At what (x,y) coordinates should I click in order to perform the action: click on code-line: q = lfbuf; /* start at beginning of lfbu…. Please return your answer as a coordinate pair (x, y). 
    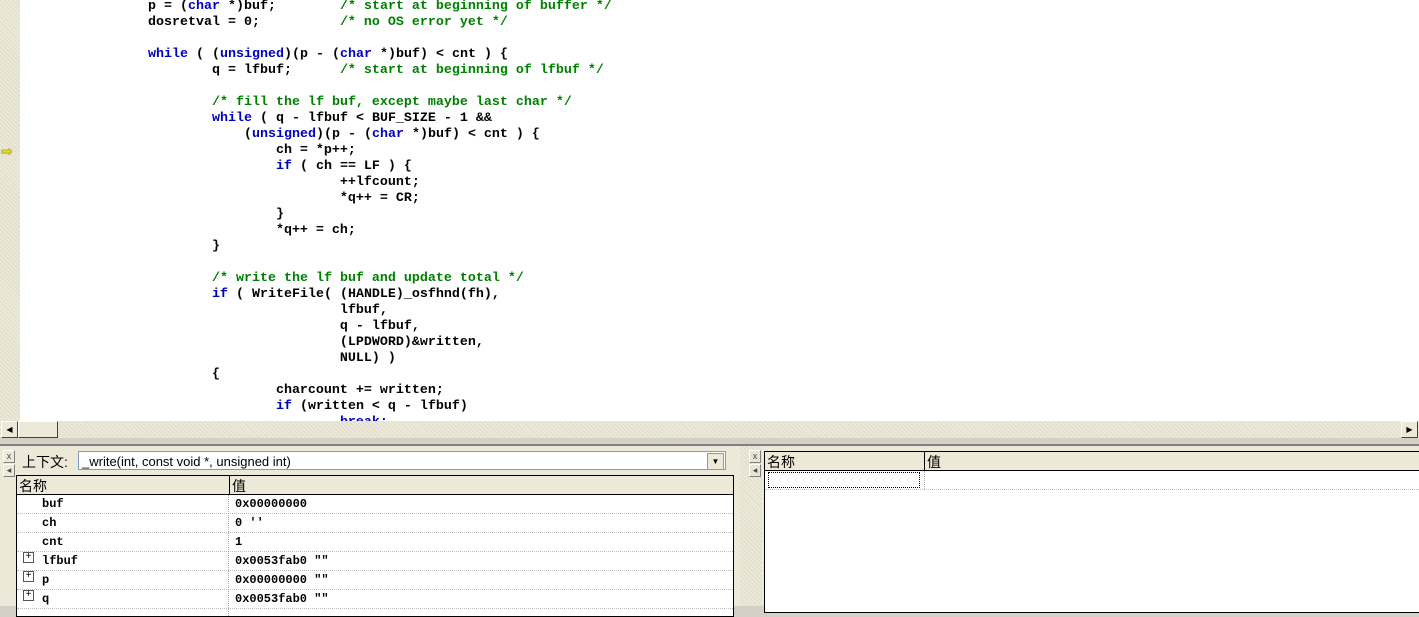
    Looking at the image, I should click on (316, 71).